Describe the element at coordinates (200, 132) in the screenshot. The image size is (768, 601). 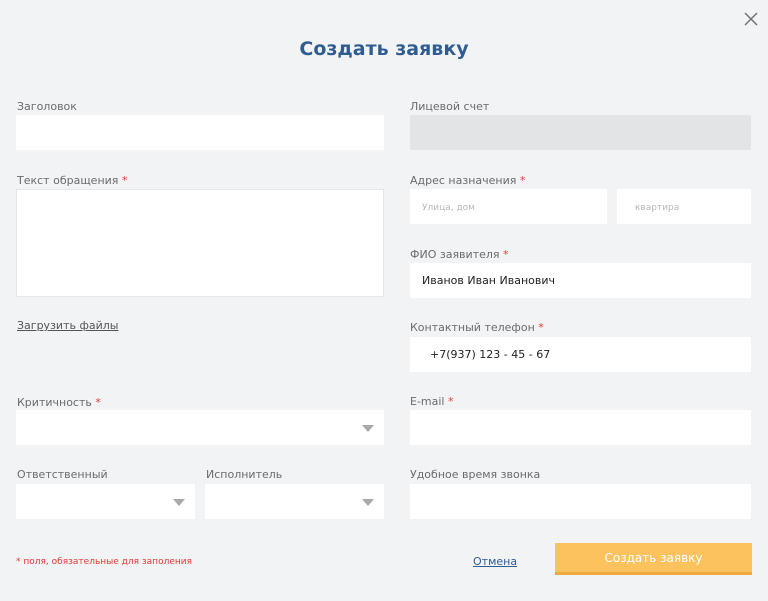
I see `subject-input` at that location.